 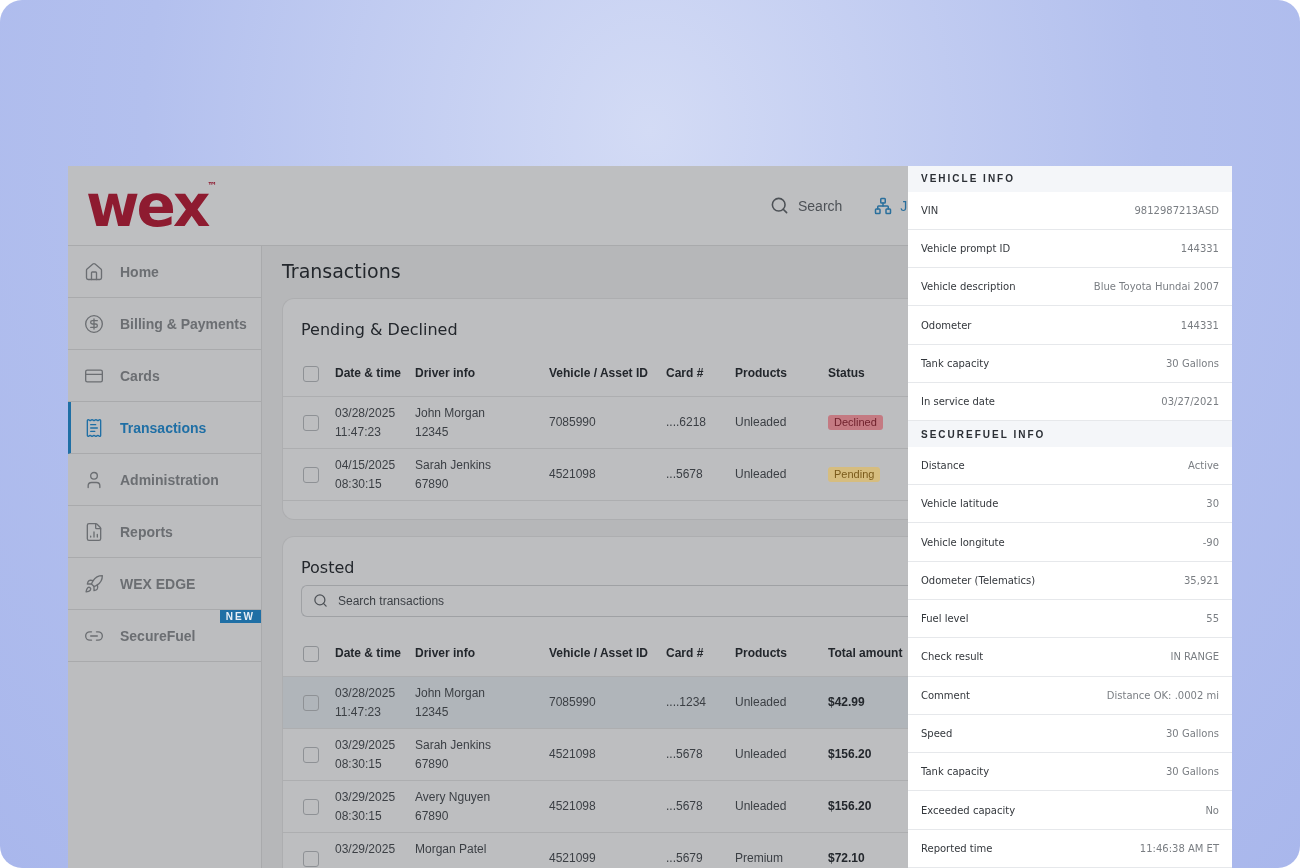 What do you see at coordinates (94, 531) in the screenshot?
I see `report-file-icon` at bounding box center [94, 531].